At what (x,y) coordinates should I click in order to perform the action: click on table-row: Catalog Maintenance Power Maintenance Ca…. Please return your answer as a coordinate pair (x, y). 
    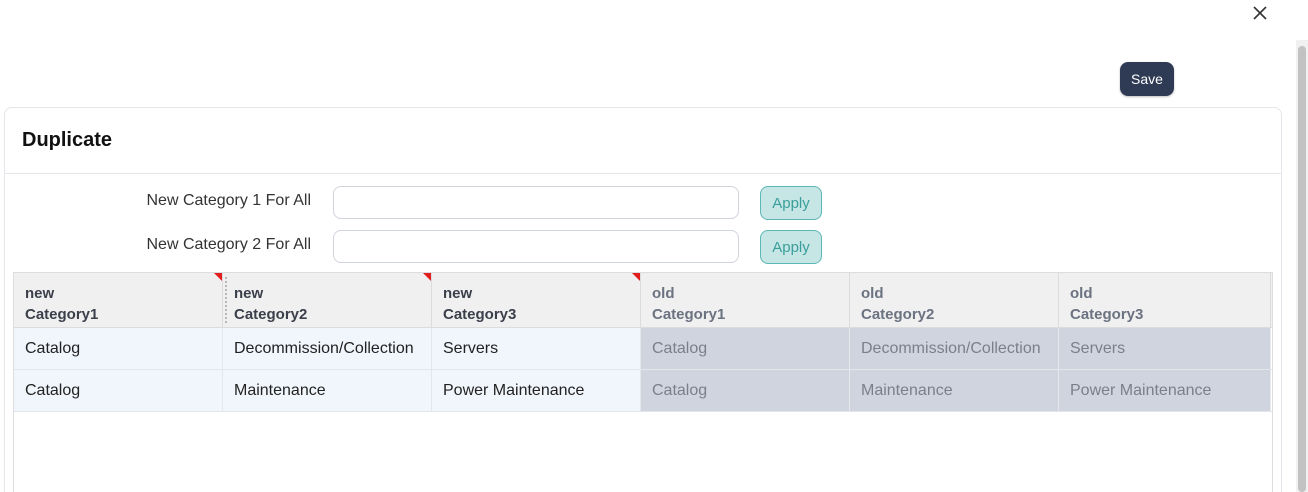
    Looking at the image, I should click on (643, 391).